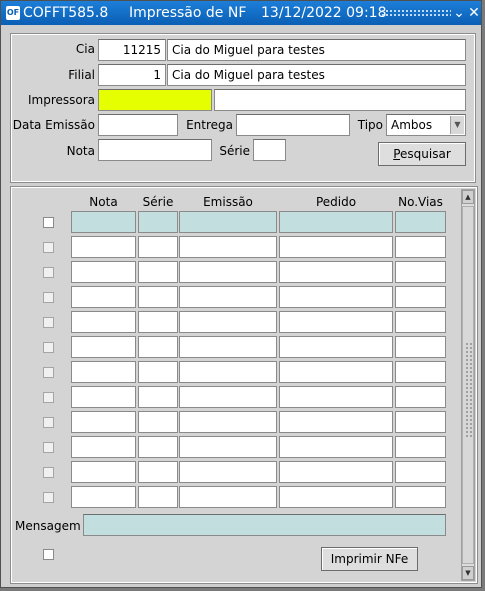 The image size is (485, 591). I want to click on close-icon: ✕, so click(474, 13).